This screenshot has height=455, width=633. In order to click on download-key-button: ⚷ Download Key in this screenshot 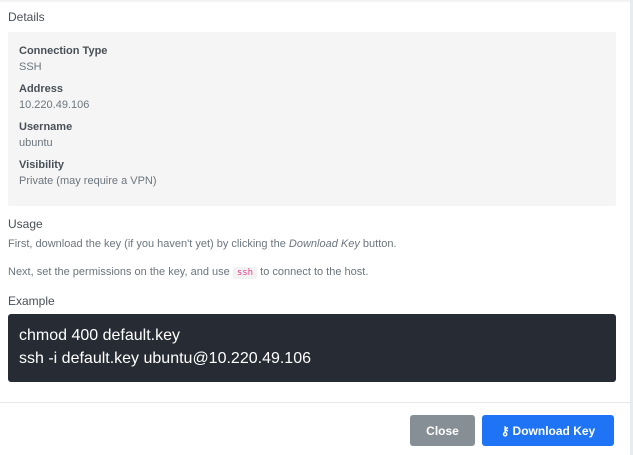, I will do `click(548, 430)`.